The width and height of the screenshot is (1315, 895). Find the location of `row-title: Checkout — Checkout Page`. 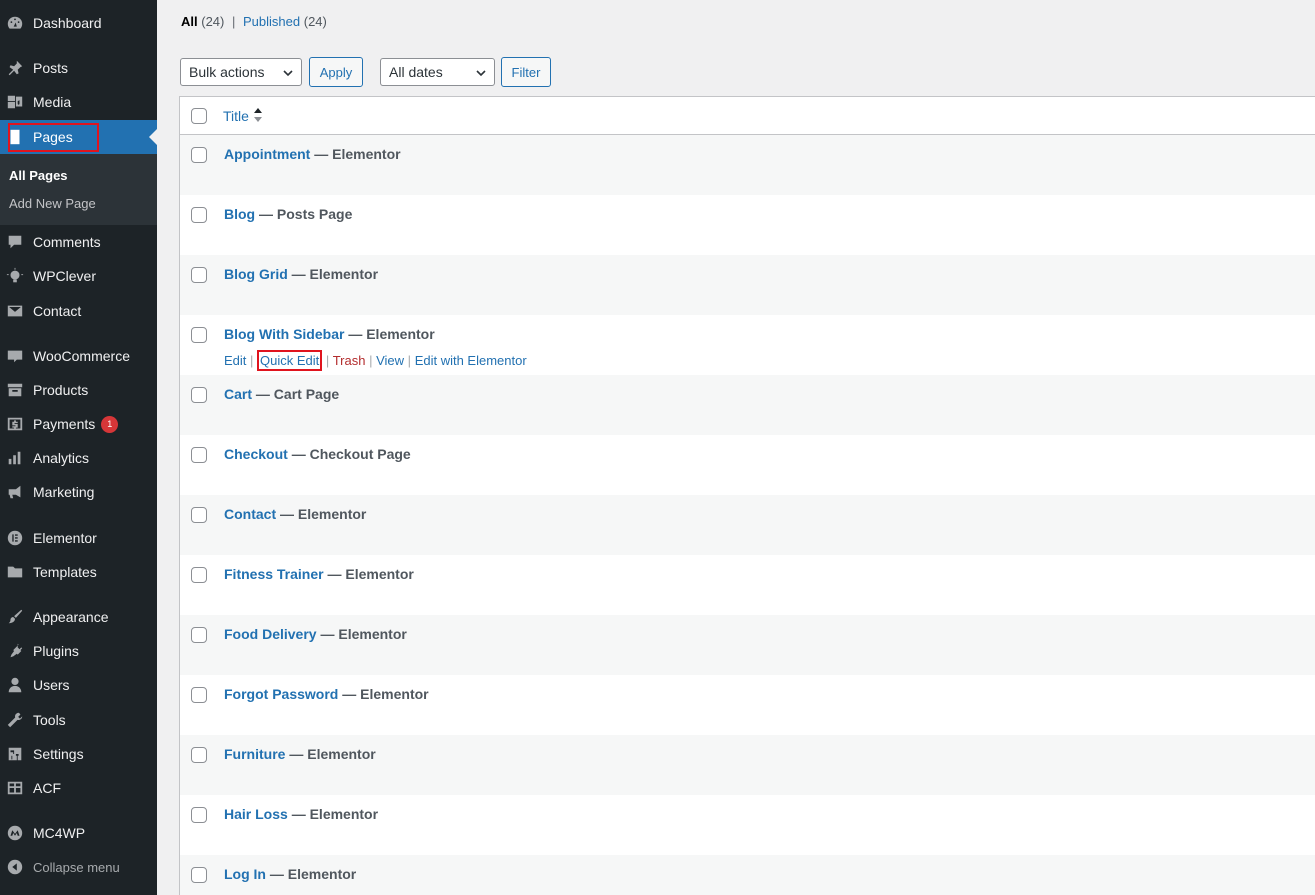

row-title: Checkout — Checkout Page is located at coordinates (317, 454).